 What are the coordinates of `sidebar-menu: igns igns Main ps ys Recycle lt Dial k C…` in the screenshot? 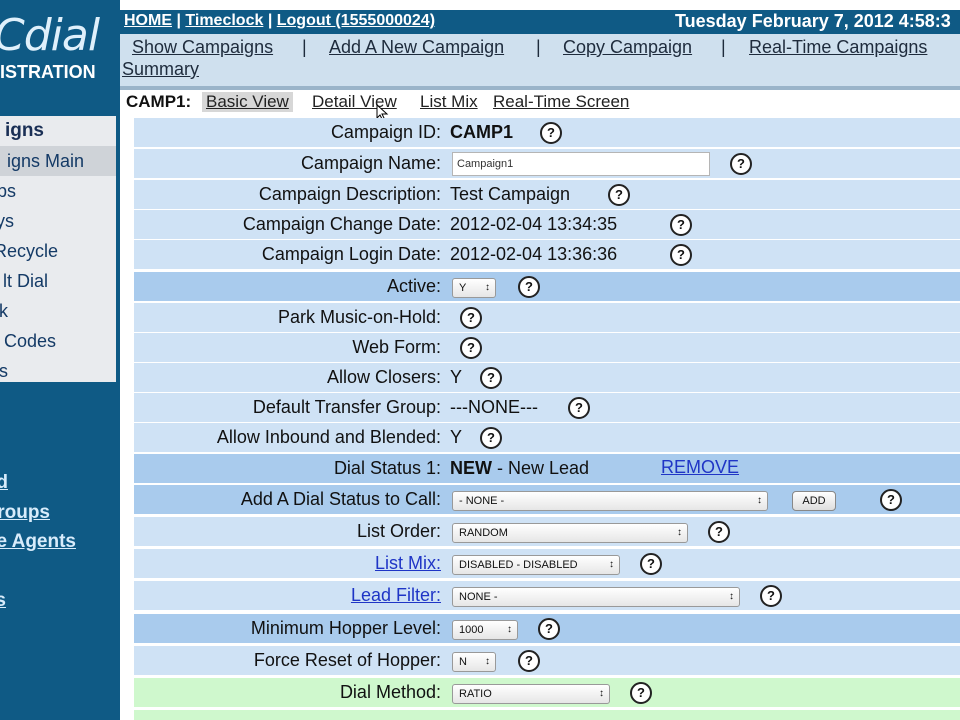 It's located at (58, 249).